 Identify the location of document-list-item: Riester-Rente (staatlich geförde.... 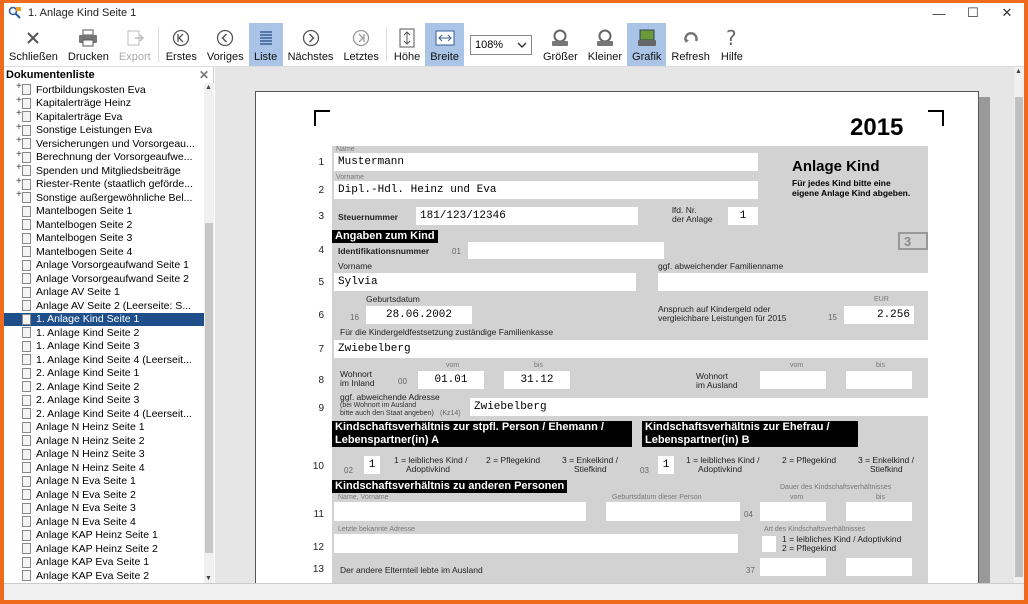
(104, 185).